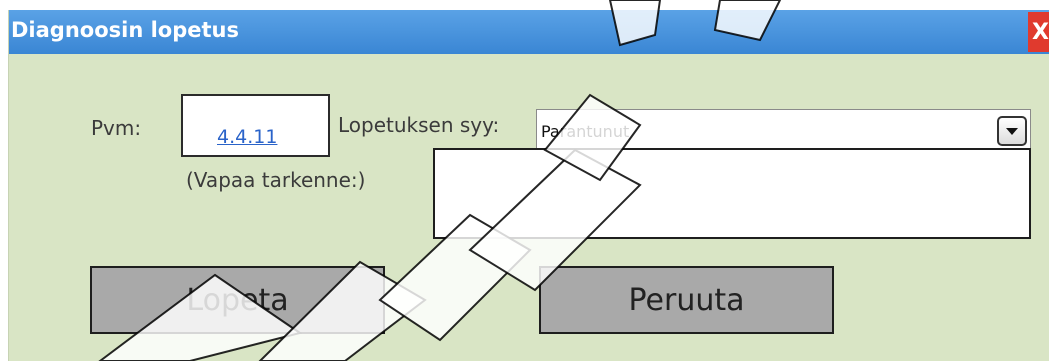  Describe the element at coordinates (419, 125) in the screenshot. I see `reason-label: Lopetuksen syy:` at that location.